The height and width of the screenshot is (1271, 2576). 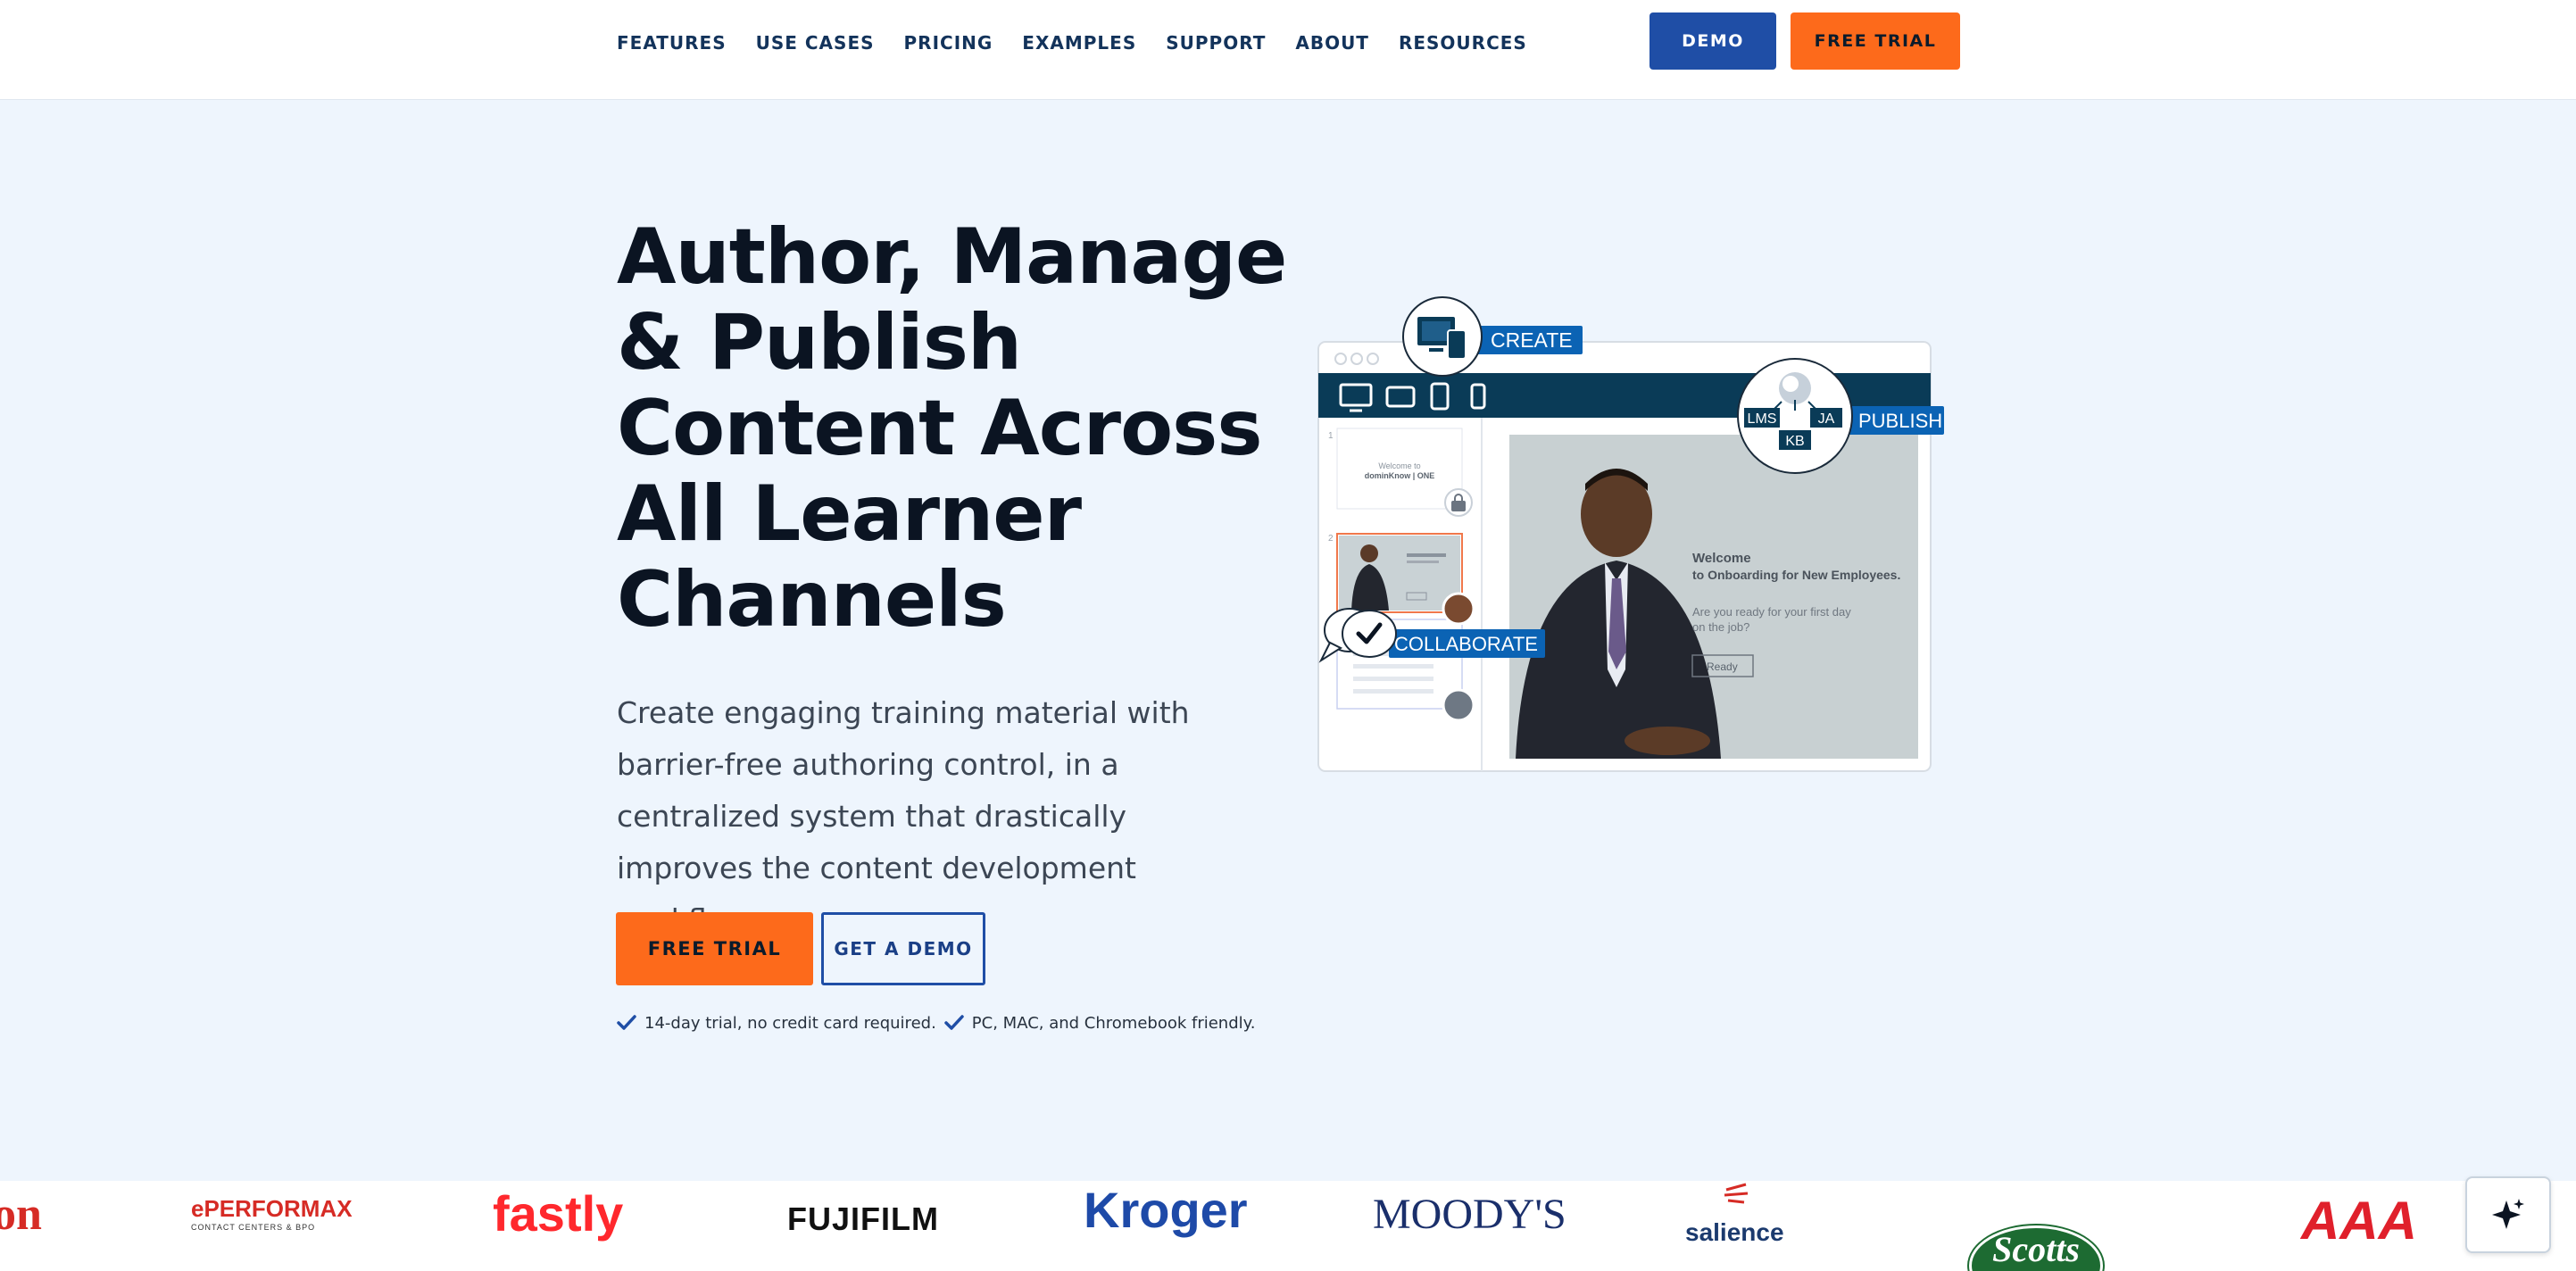 I want to click on nav-pricing: PRICING, so click(x=949, y=42).